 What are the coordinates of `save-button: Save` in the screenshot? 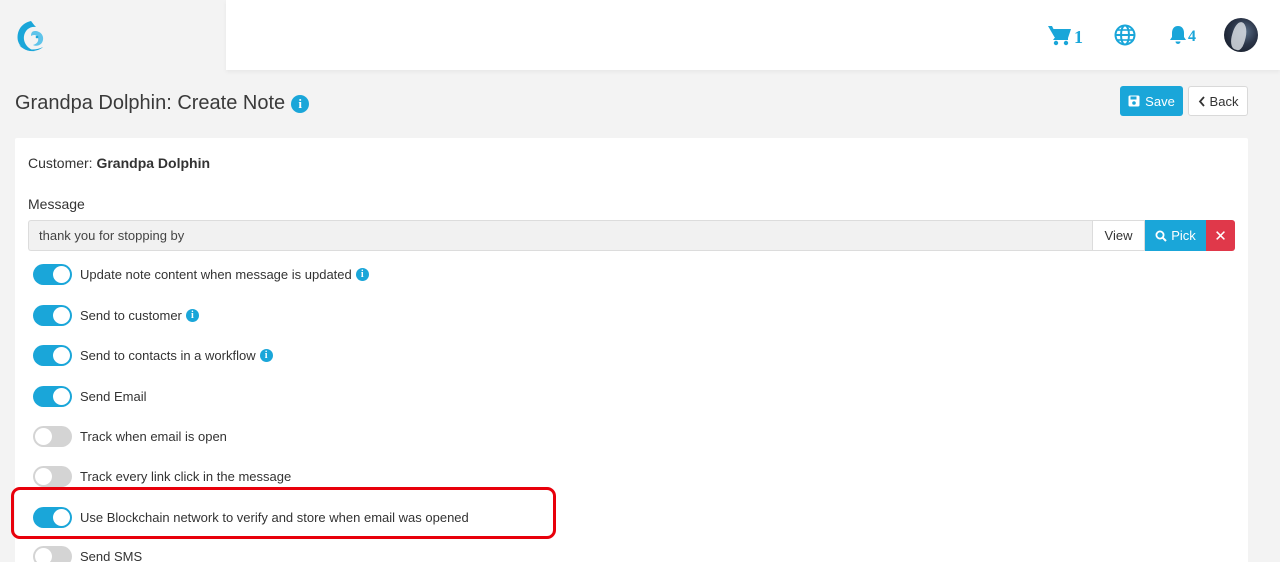 It's located at (1151, 101).